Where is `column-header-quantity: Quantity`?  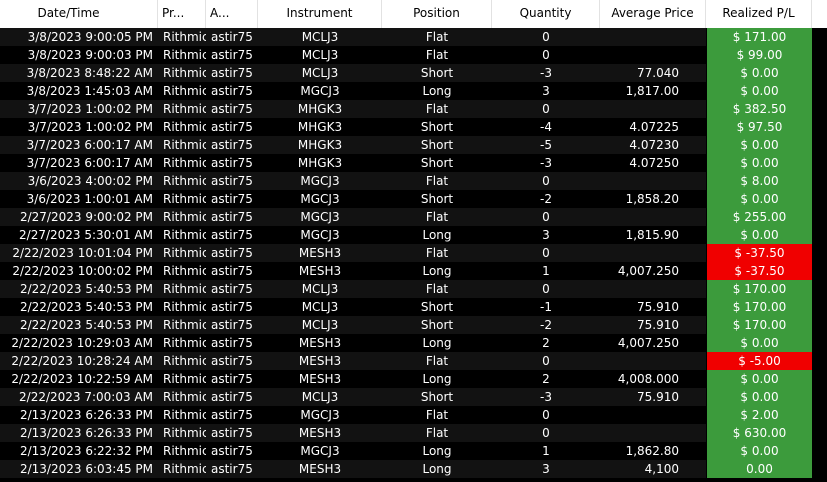 column-header-quantity: Quantity is located at coordinates (546, 14).